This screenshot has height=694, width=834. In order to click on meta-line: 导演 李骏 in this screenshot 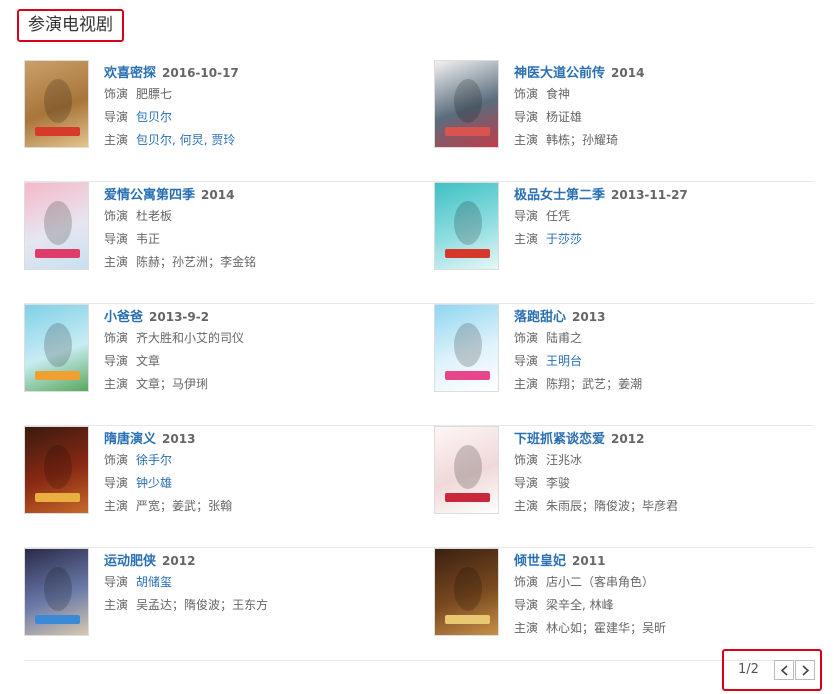, I will do `click(664, 483)`.